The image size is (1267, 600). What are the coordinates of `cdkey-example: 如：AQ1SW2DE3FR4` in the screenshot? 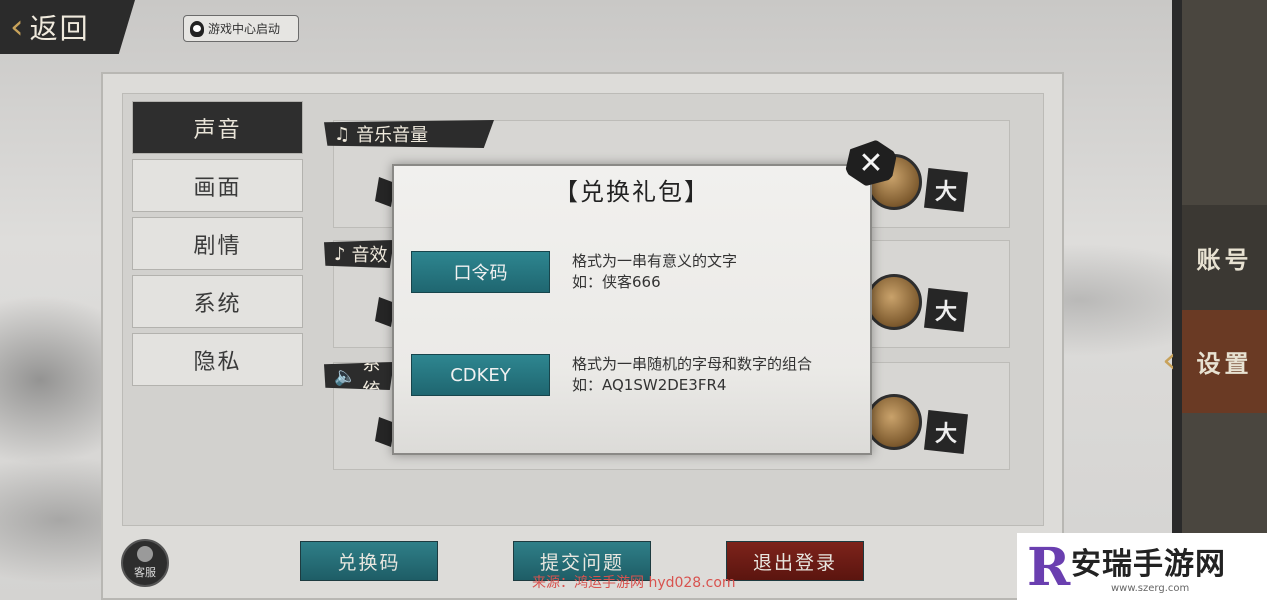 It's located at (649, 385).